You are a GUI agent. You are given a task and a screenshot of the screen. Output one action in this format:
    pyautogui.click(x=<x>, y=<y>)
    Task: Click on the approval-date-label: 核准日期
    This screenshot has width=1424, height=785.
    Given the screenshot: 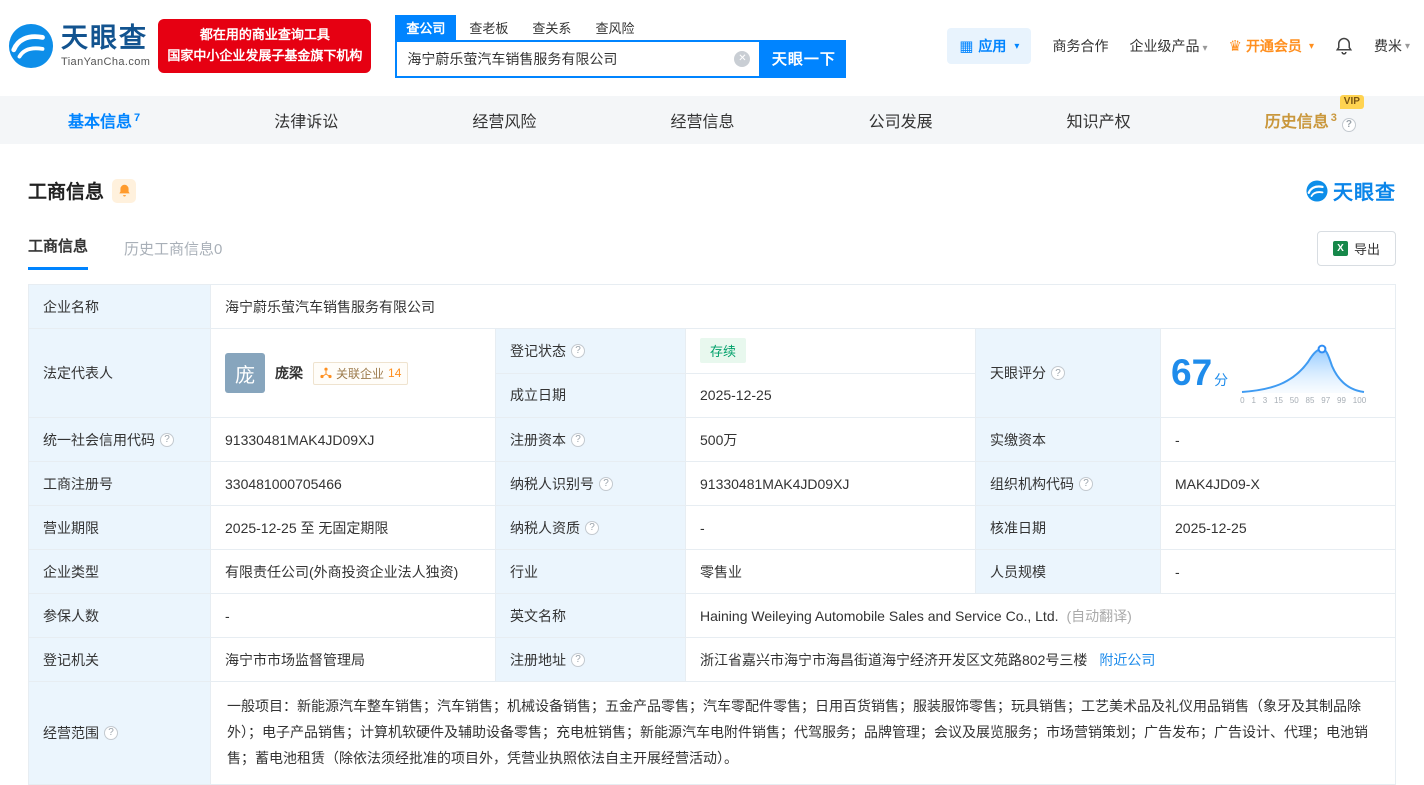 What is the action you would take?
    pyautogui.click(x=1068, y=527)
    